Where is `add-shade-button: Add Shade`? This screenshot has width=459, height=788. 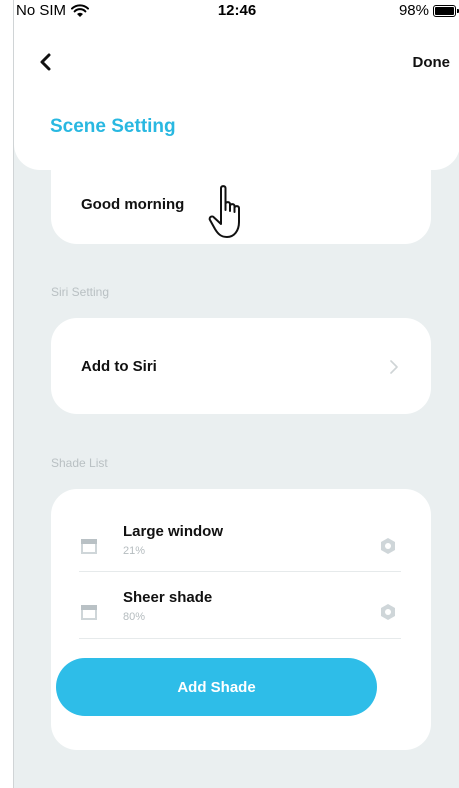
add-shade-button: Add Shade is located at coordinates (216, 687).